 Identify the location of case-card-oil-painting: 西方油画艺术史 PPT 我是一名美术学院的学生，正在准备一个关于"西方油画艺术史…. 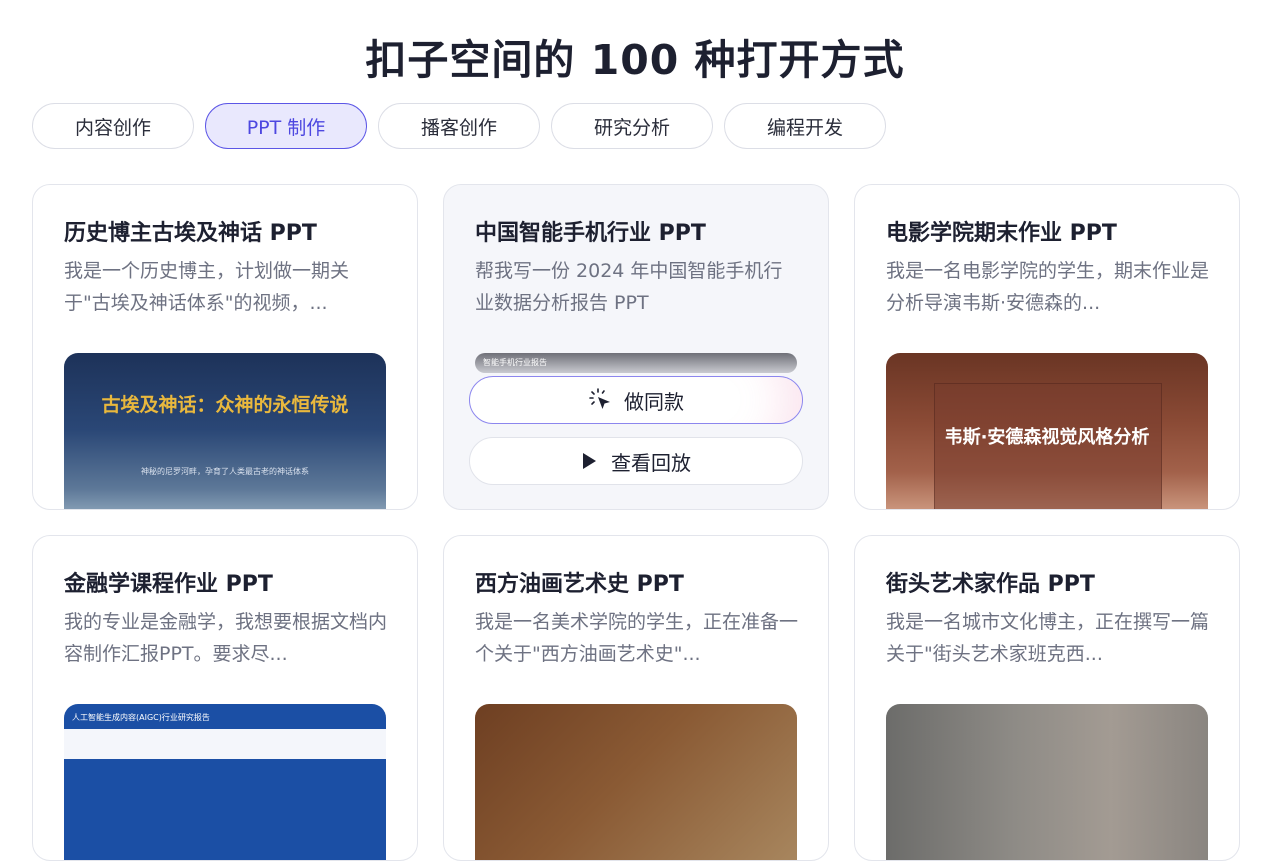
(636, 698).